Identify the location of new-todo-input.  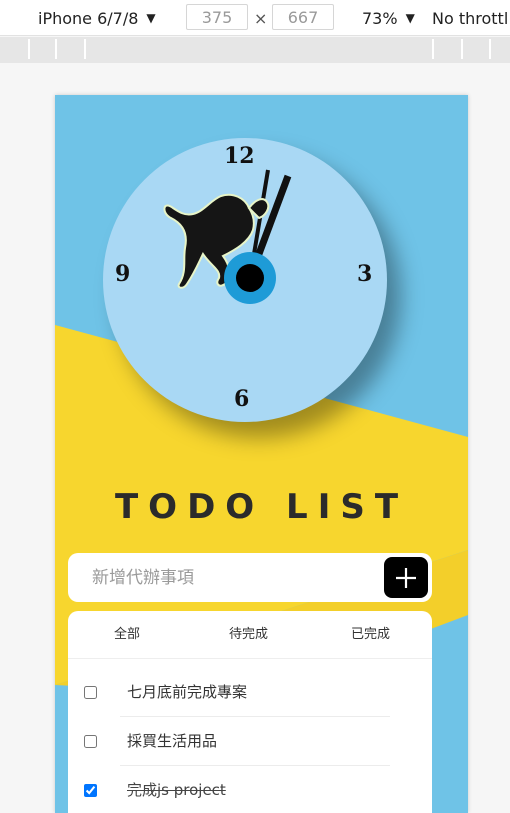
(232, 577).